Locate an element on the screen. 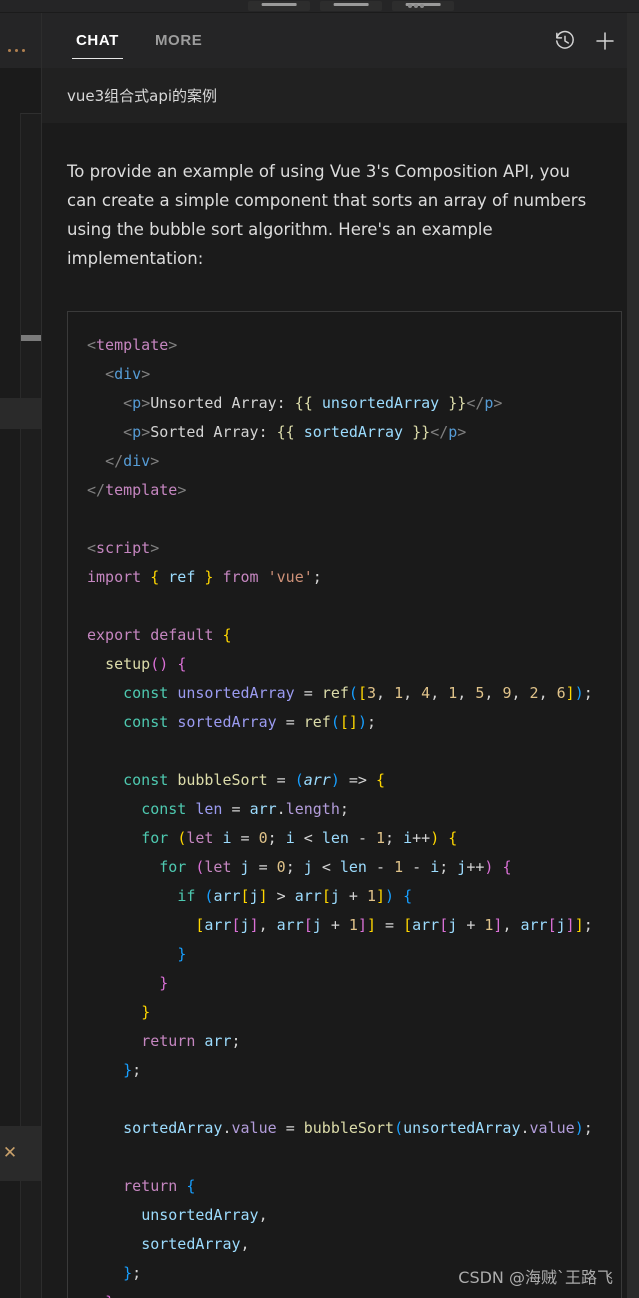  new-chat-icon is located at coordinates (605, 41).